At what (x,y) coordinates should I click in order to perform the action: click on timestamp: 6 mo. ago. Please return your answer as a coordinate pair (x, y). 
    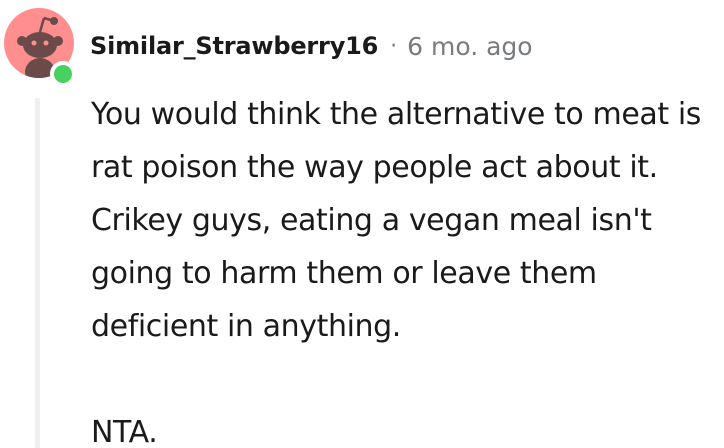
    Looking at the image, I should click on (469, 46).